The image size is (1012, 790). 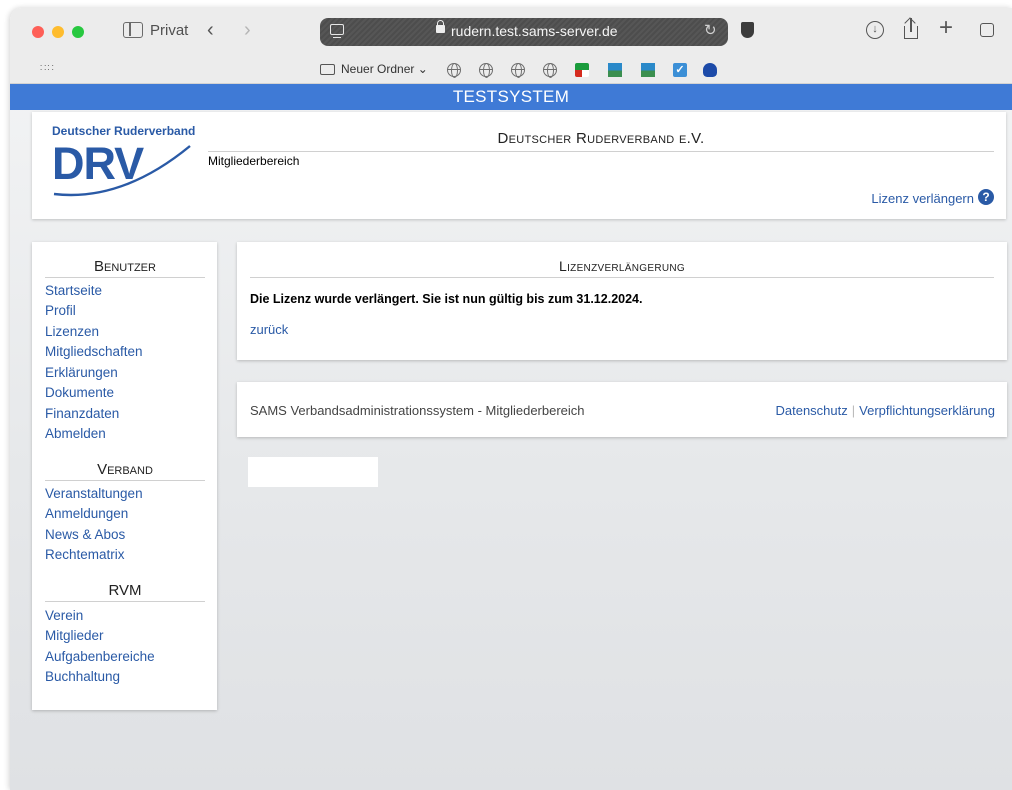 What do you see at coordinates (86, 513) in the screenshot?
I see `nav-link-anmeldungen: Anmeldungen` at bounding box center [86, 513].